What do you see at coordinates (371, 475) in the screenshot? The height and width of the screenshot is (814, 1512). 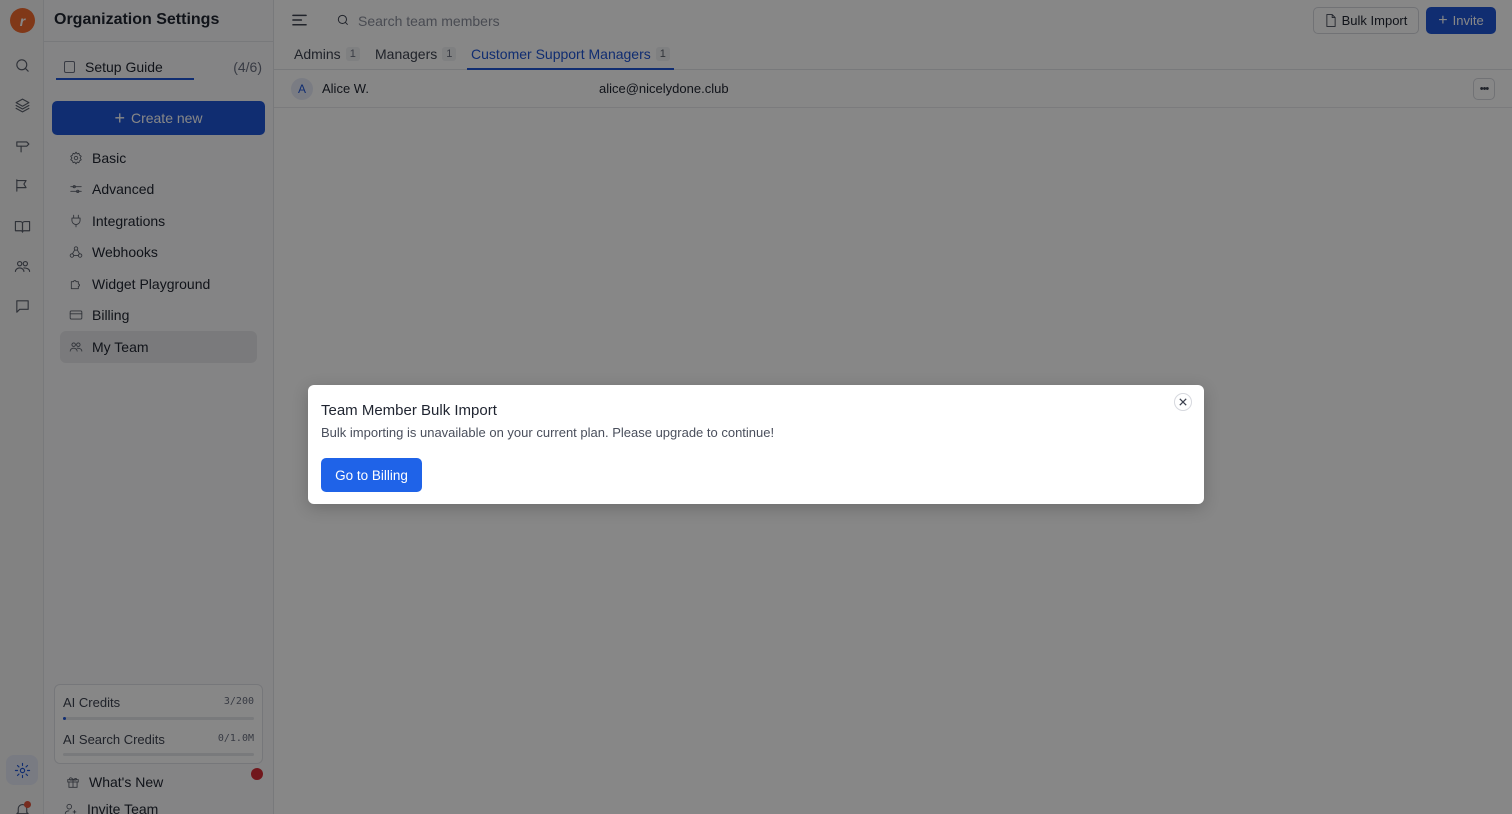 I see `go-to-billing-button: Go to Billing` at bounding box center [371, 475].